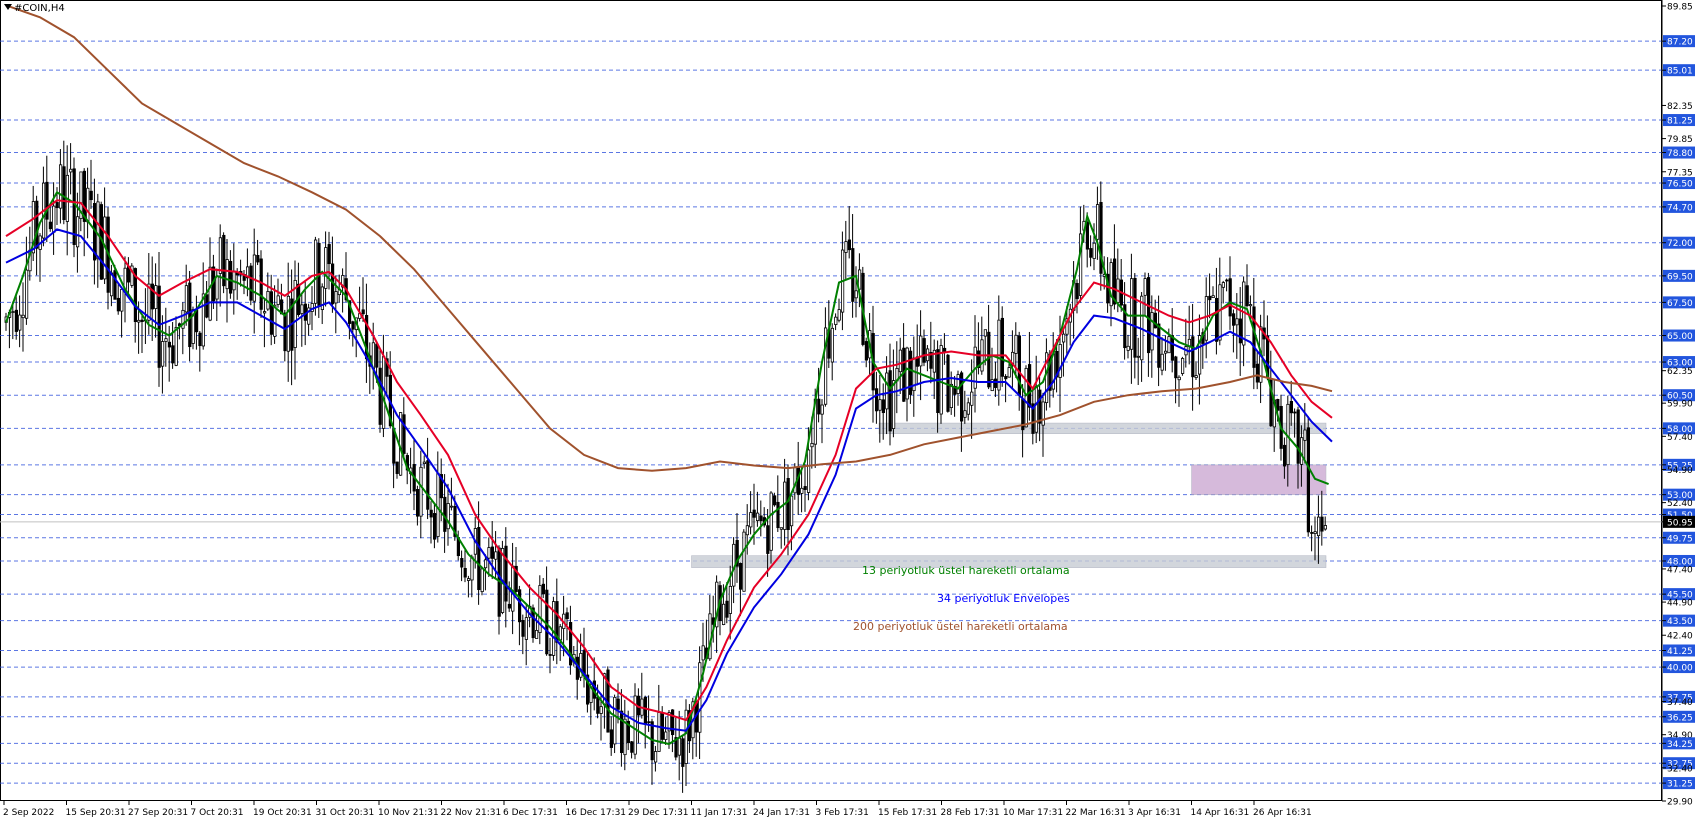  I want to click on price-tick-label: 76.50, so click(1680, 185).